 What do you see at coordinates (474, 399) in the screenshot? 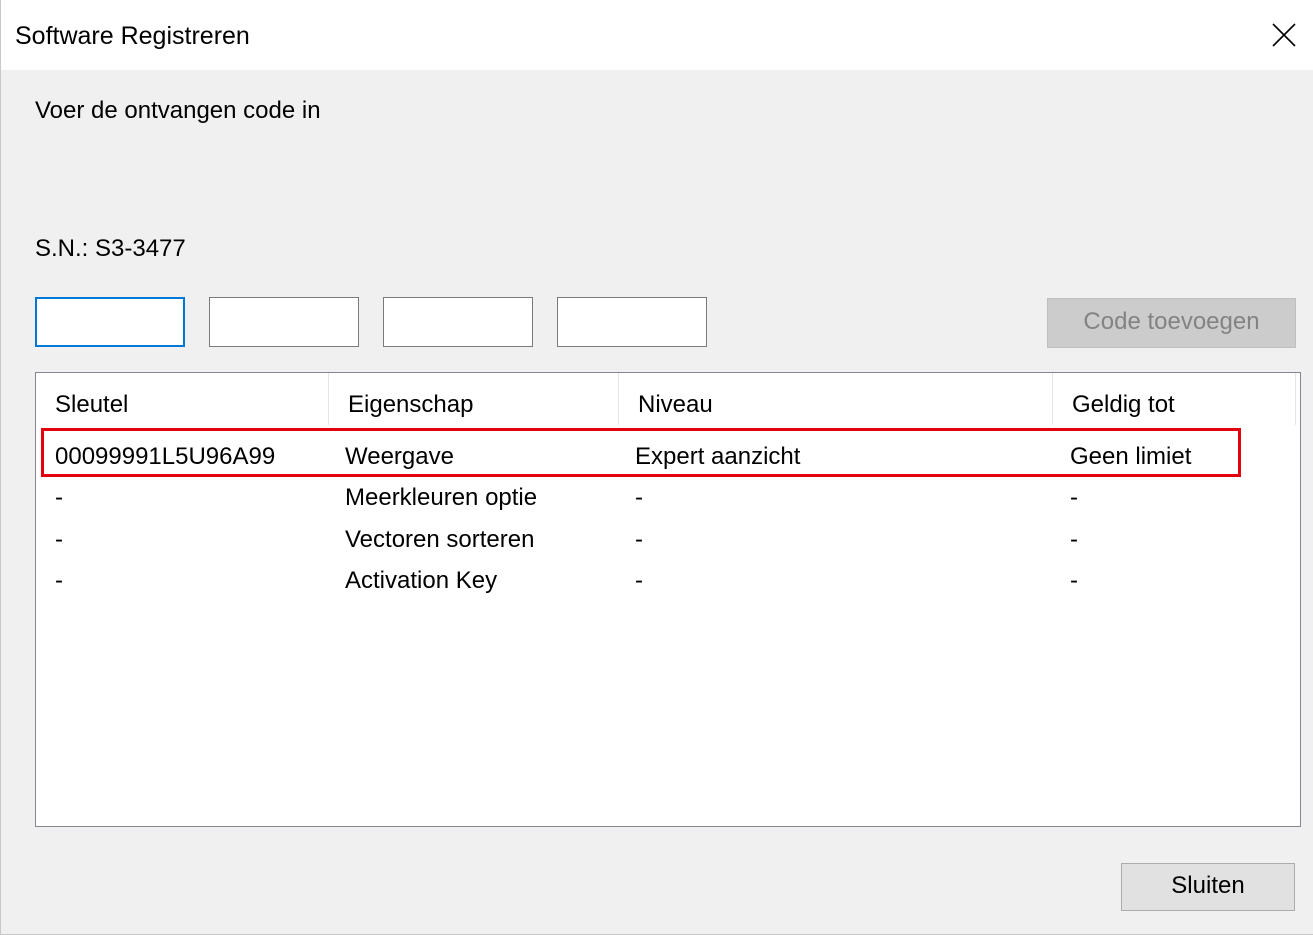
I see `column-header-eigenschap: Eigenschap` at bounding box center [474, 399].